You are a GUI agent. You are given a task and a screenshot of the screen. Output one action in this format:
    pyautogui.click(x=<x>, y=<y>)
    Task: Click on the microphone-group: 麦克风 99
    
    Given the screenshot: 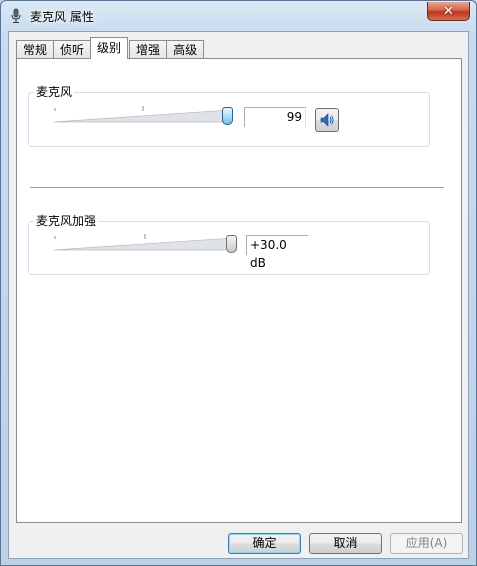 What is the action you would take?
    pyautogui.click(x=229, y=116)
    